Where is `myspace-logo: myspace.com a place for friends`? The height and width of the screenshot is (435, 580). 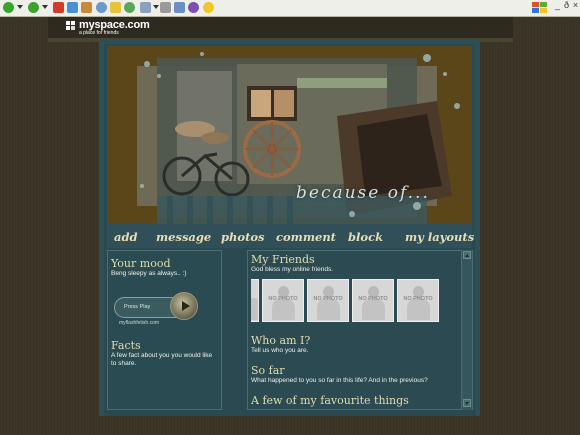 myspace-logo: myspace.com a place for friends is located at coordinates (111, 28).